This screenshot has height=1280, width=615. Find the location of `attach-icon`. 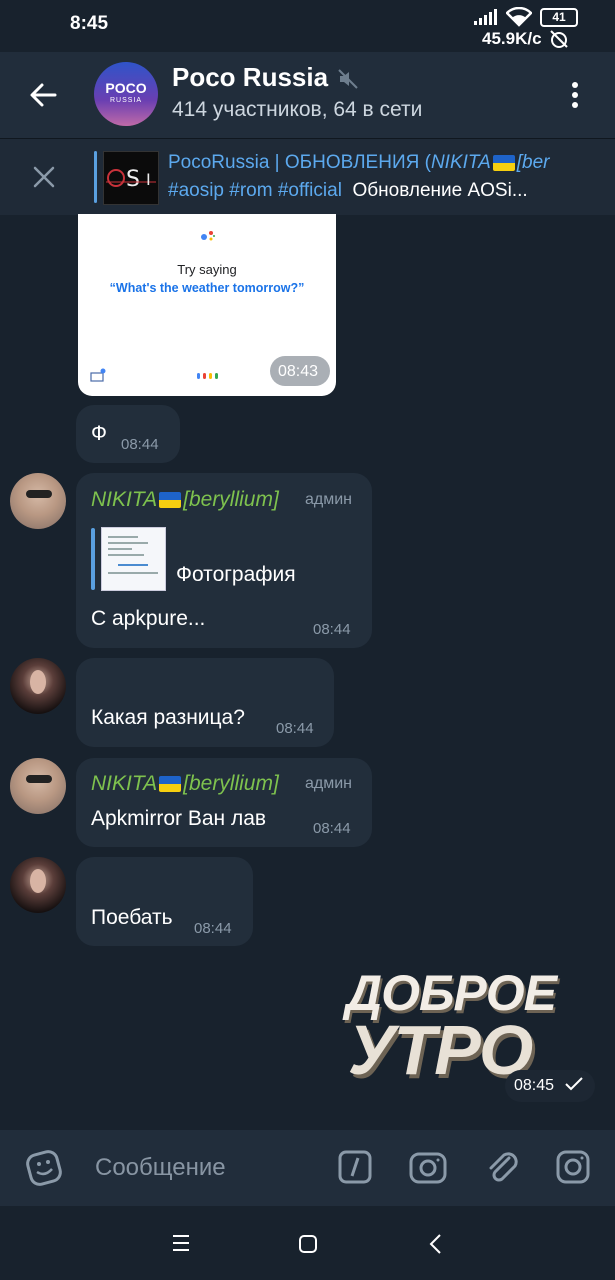

attach-icon is located at coordinates (502, 1167).